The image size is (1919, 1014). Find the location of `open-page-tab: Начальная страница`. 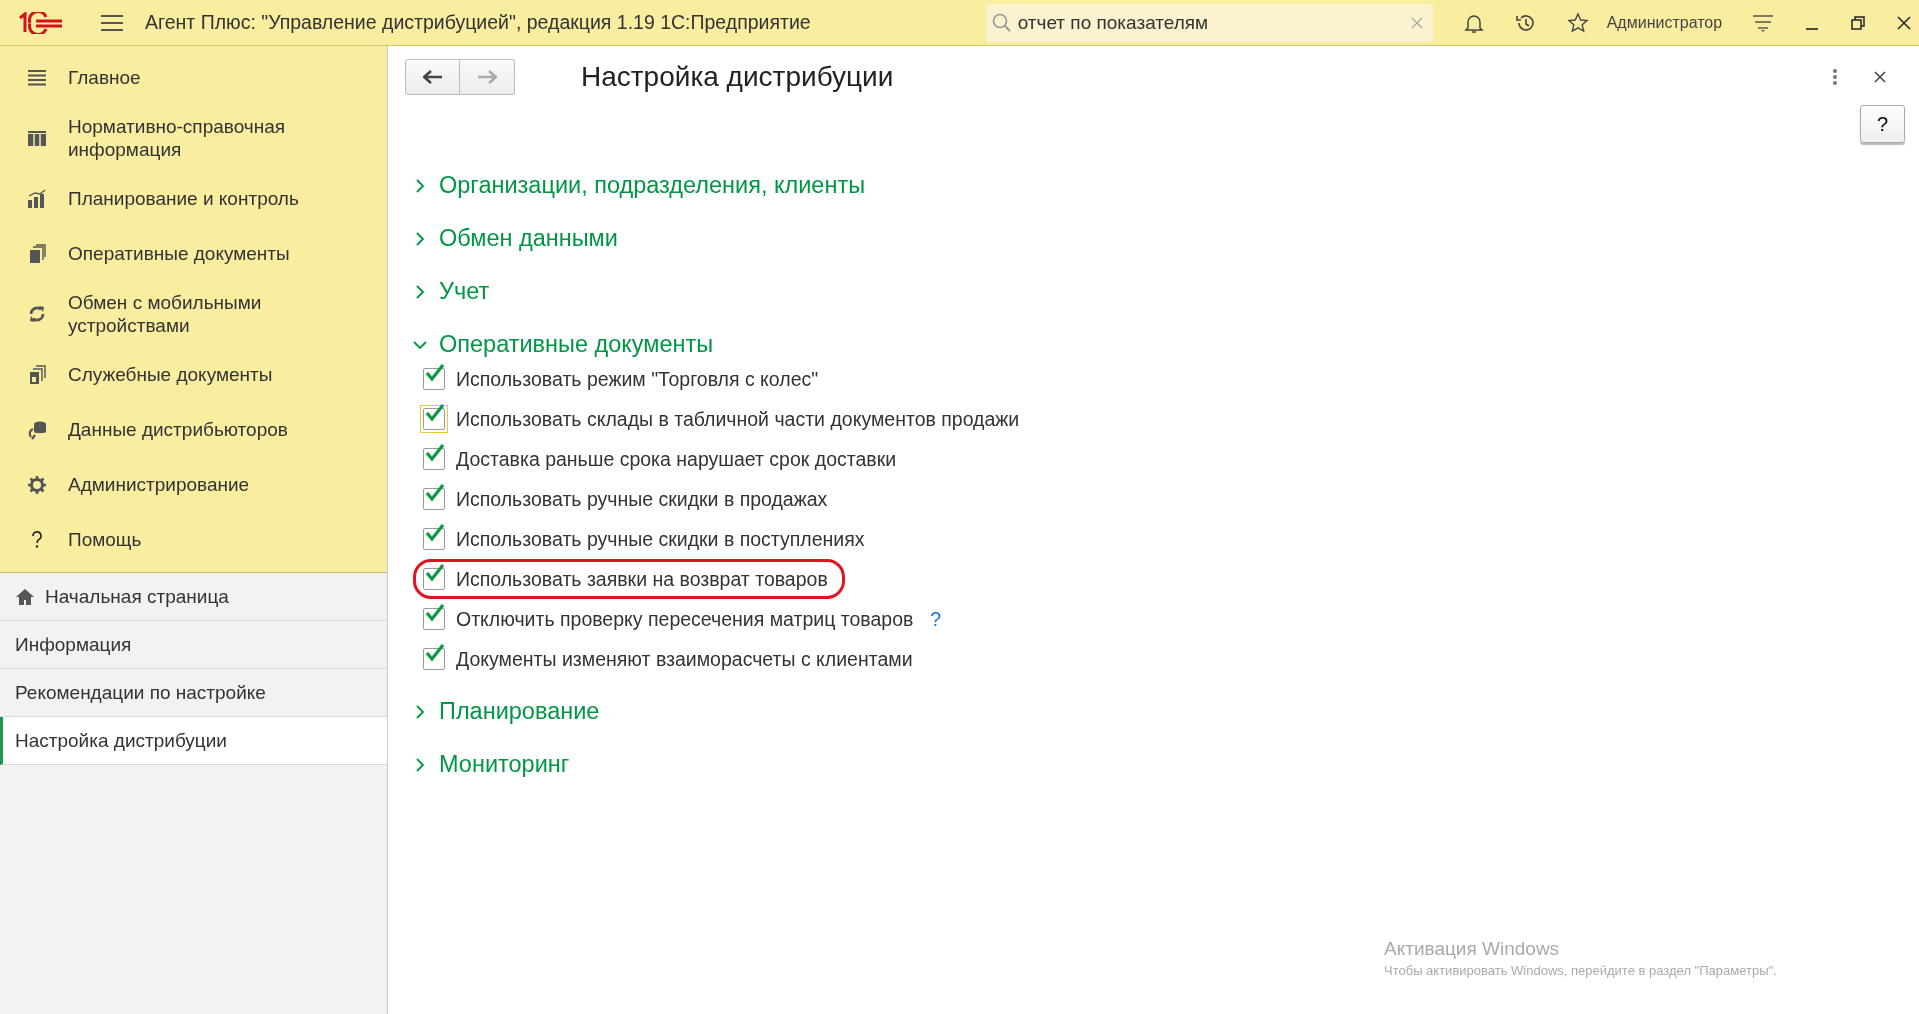

open-page-tab: Начальная страница is located at coordinates (193, 597).